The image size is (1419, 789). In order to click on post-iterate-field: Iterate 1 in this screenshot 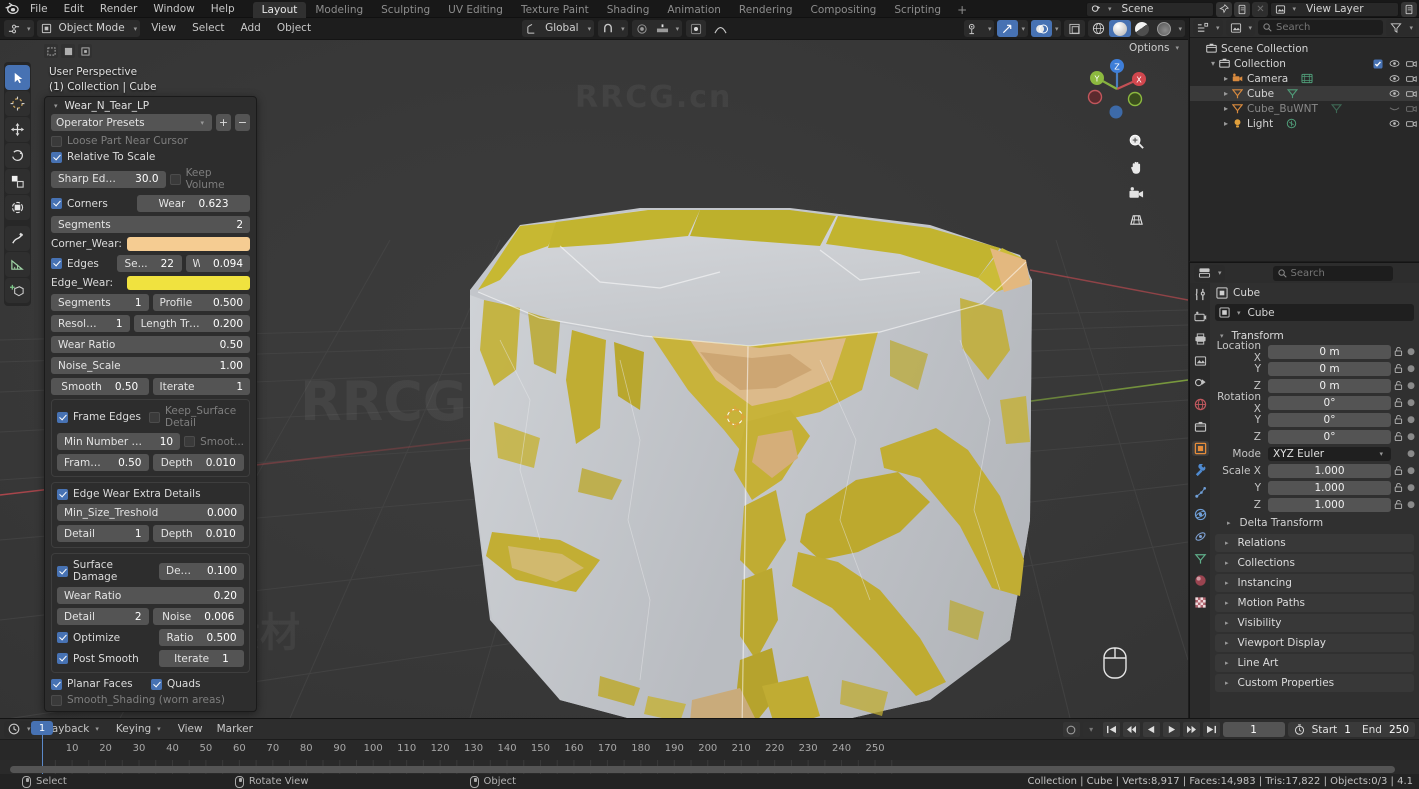, I will do `click(201, 658)`.